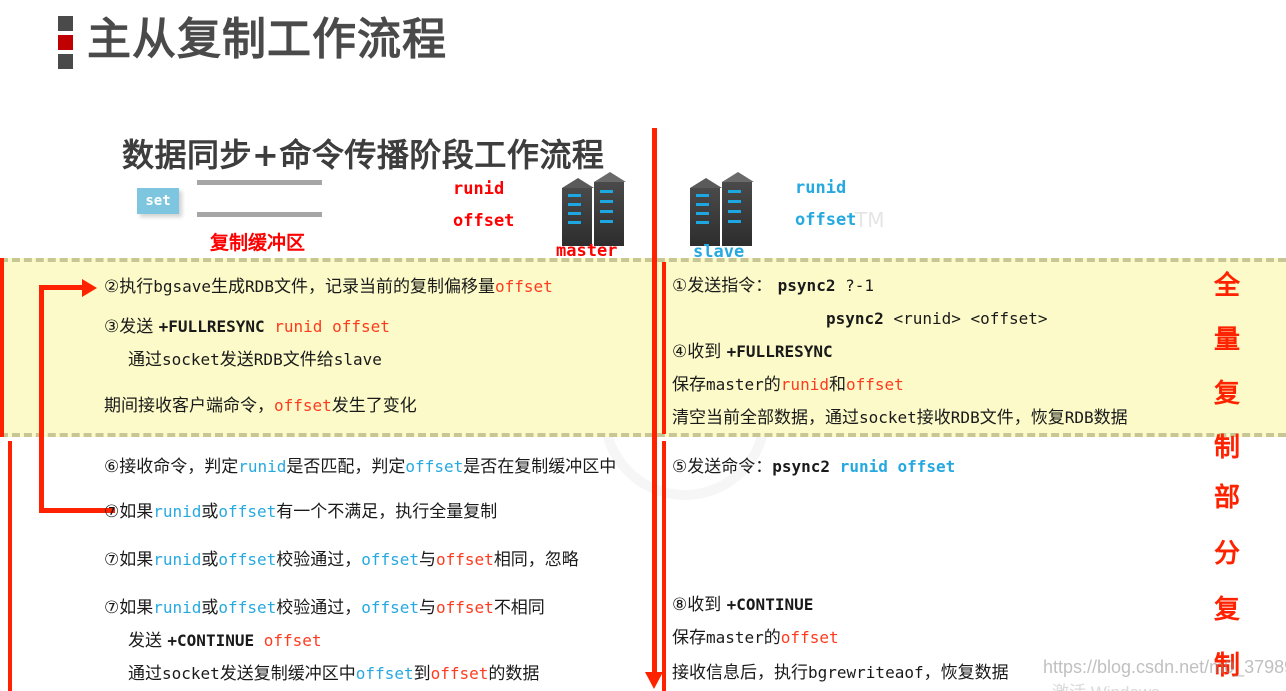 This screenshot has height=691, width=1286. I want to click on full-replication-label: 全量复制, so click(1227, 367).